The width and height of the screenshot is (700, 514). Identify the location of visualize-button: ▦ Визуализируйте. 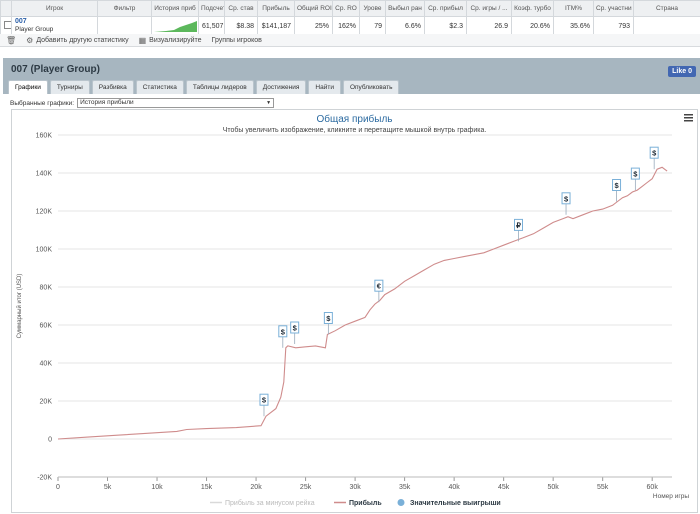
(170, 40).